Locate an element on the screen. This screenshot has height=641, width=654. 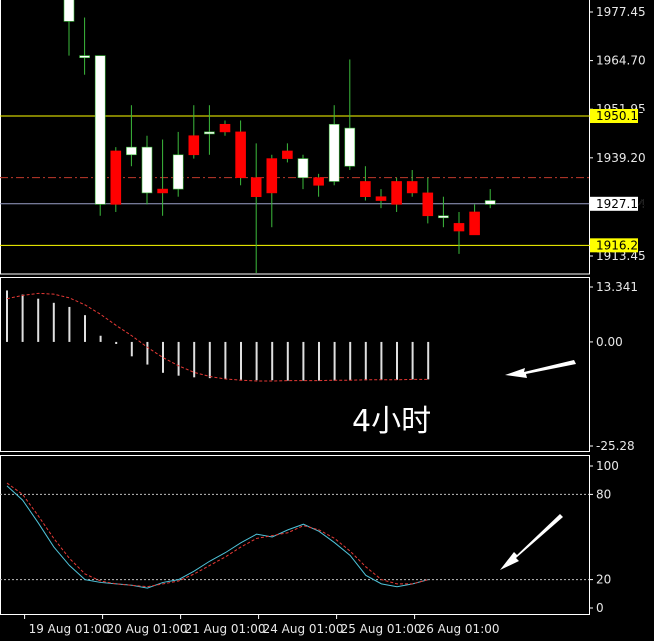
timeframe-annotation: 4小时 is located at coordinates (391, 421).